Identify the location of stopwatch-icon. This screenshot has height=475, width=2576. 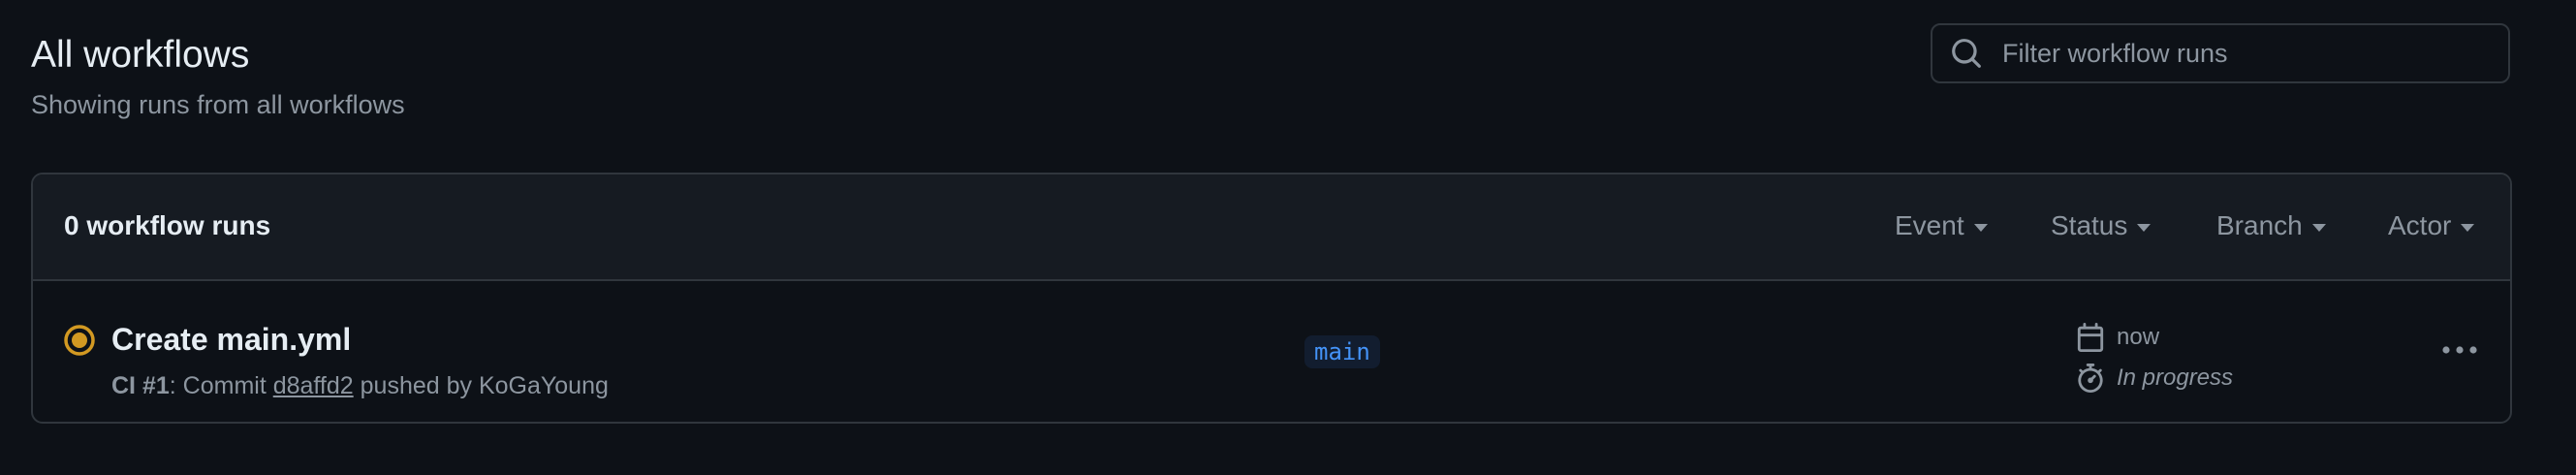
(2090, 379).